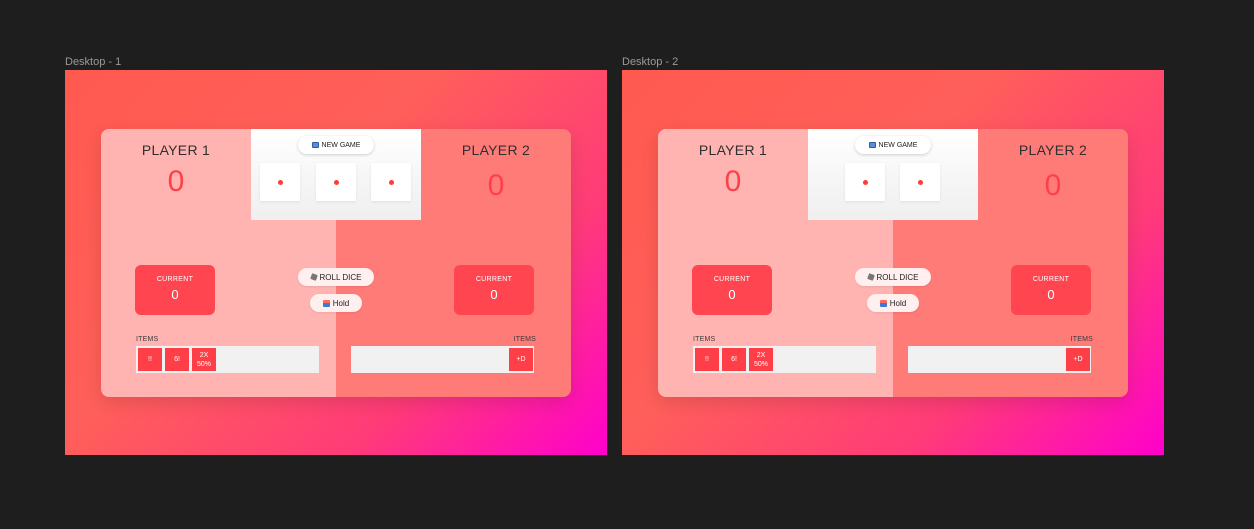 Image resolution: width=1254 pixels, height=529 pixels. Describe the element at coordinates (650, 62) in the screenshot. I see `frame-label: Desktop - 2` at that location.